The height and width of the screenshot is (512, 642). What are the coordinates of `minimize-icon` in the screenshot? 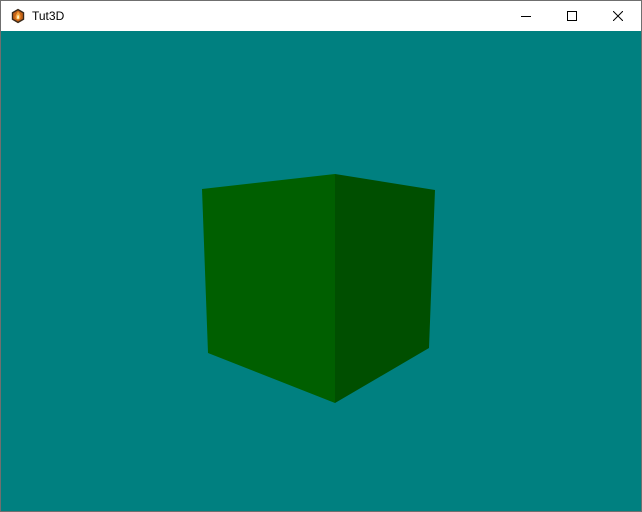 It's located at (526, 16).